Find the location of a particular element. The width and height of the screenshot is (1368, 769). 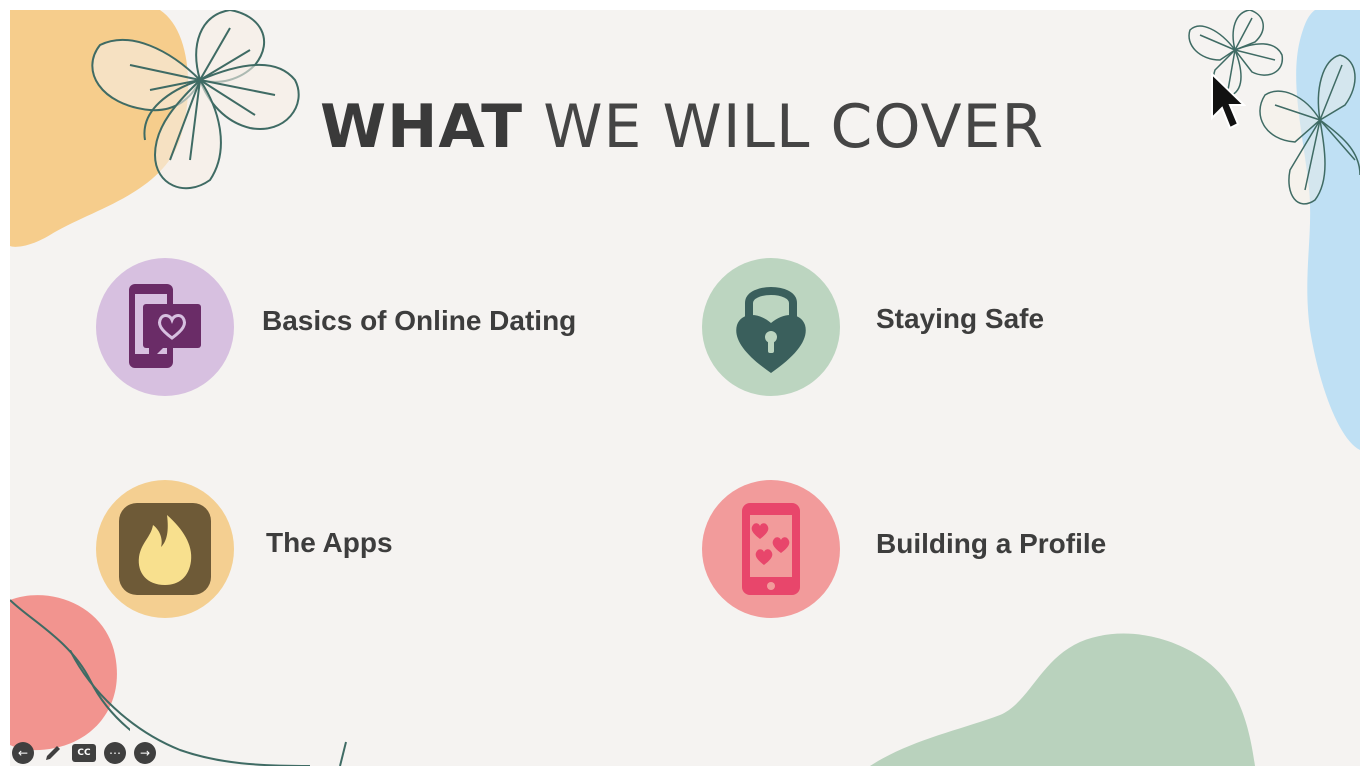

flower-outline-right-decoration is located at coordinates (1309, 129).